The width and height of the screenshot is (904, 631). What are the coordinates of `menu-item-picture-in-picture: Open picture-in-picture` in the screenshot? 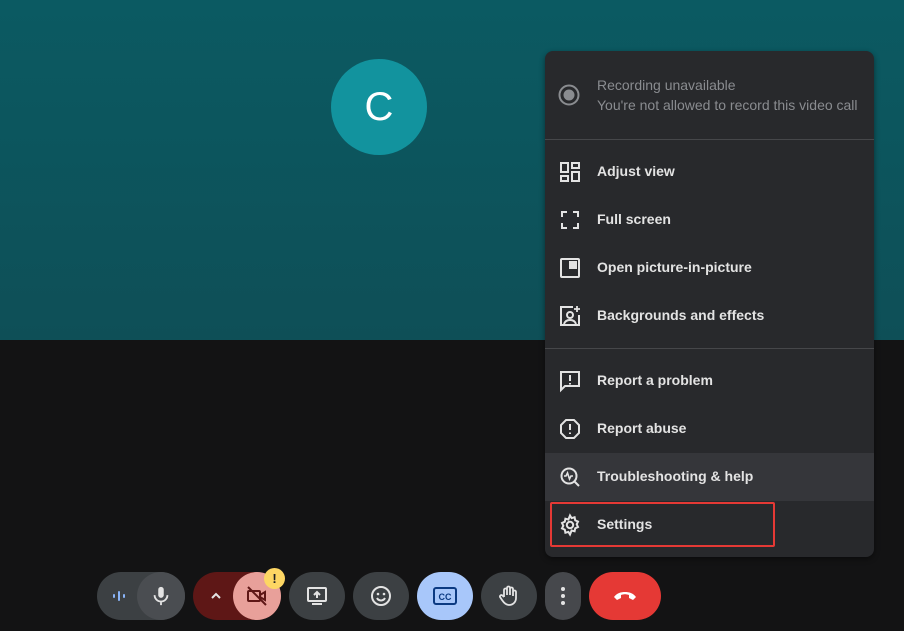 It's located at (709, 268).